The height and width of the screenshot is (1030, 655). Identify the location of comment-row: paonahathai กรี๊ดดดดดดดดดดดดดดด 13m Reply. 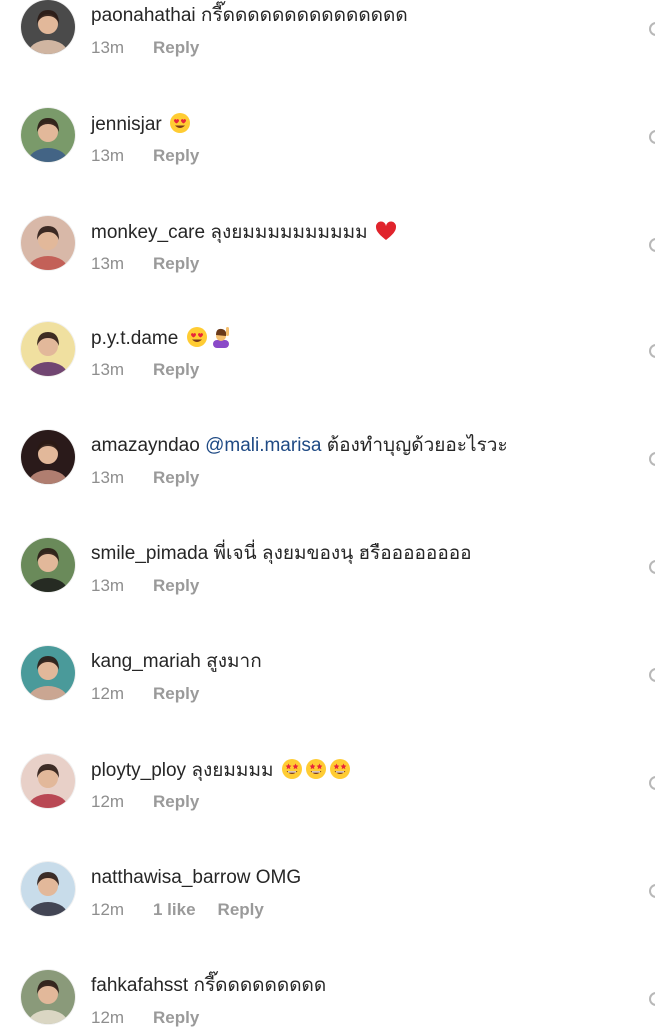
(327, 30).